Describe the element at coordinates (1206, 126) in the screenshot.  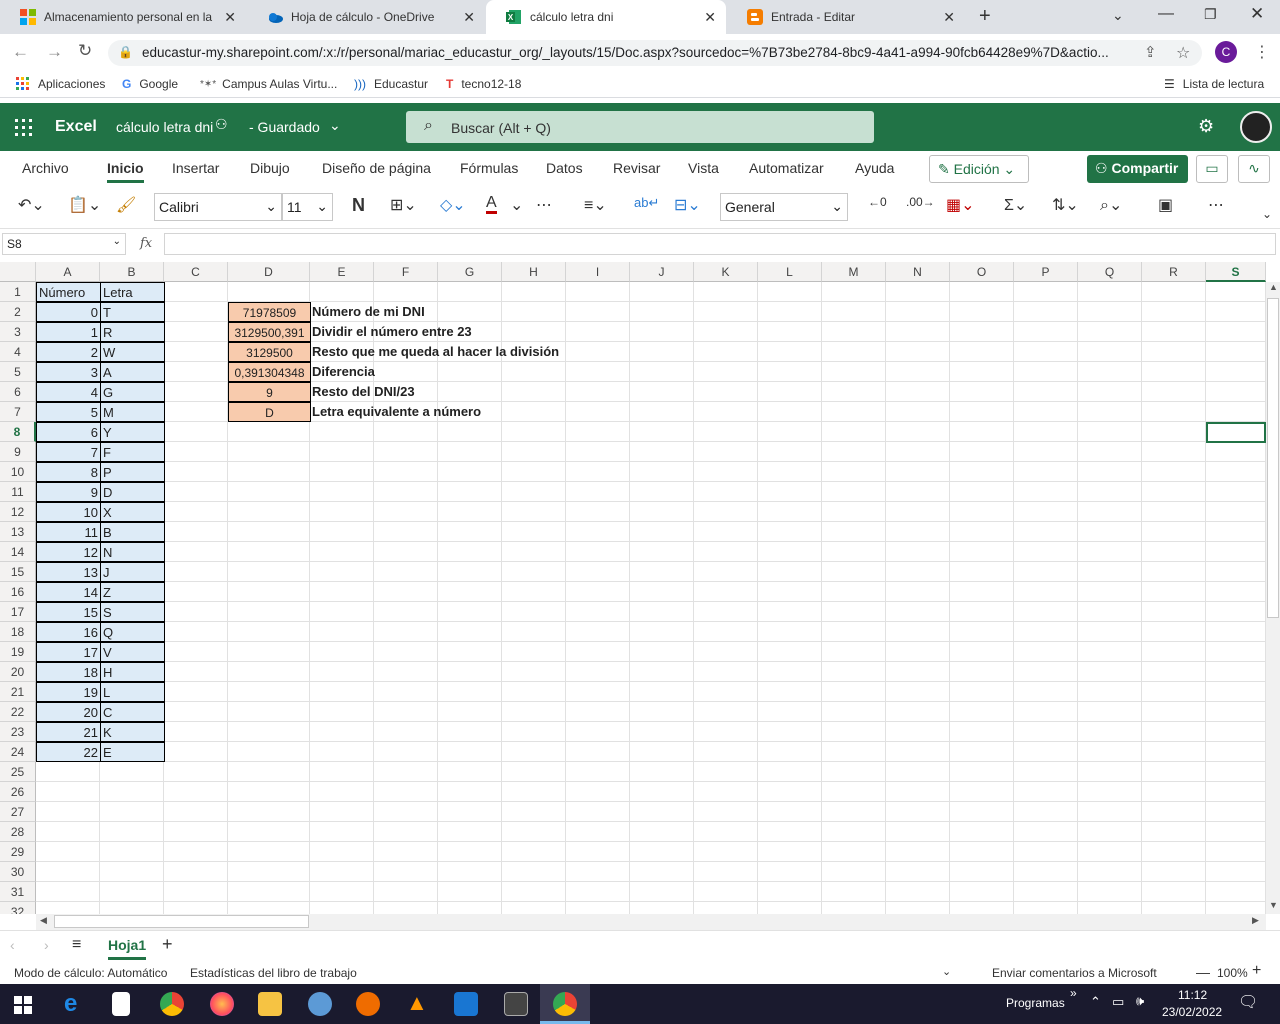
I see `settings-gear-icon: ⚙` at that location.